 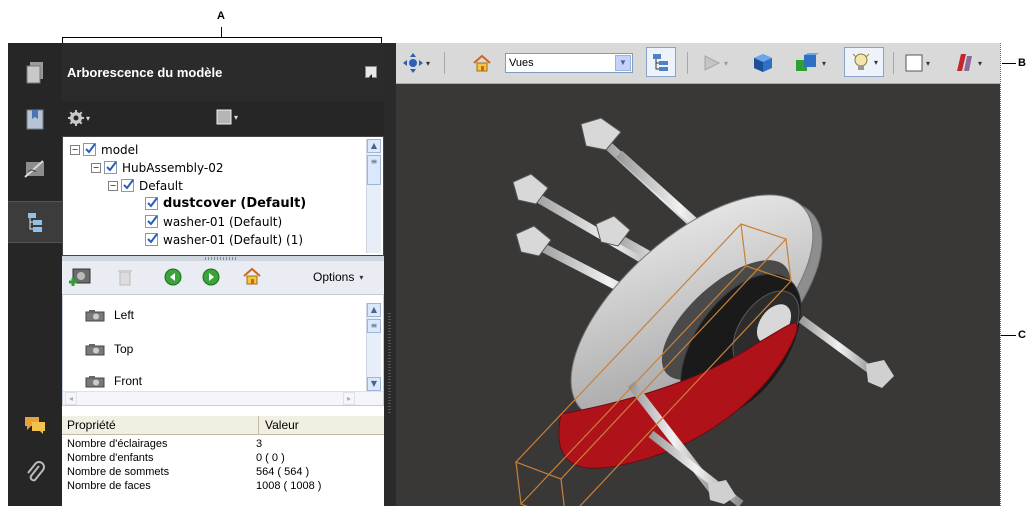 I want to click on property-value: 3, so click(x=259, y=444).